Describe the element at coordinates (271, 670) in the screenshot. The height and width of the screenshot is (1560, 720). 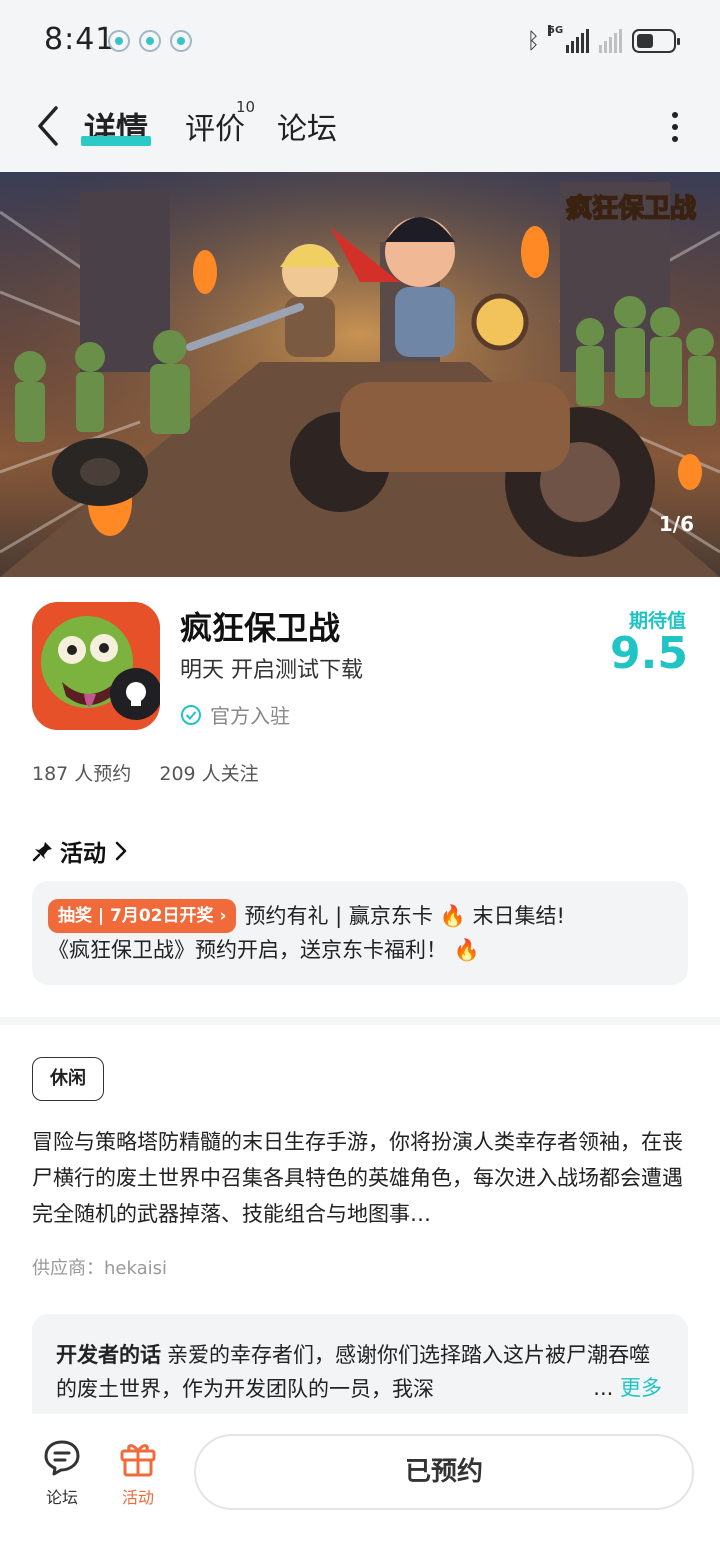
I see `app-release-status: 明天 开启测试下载` at that location.